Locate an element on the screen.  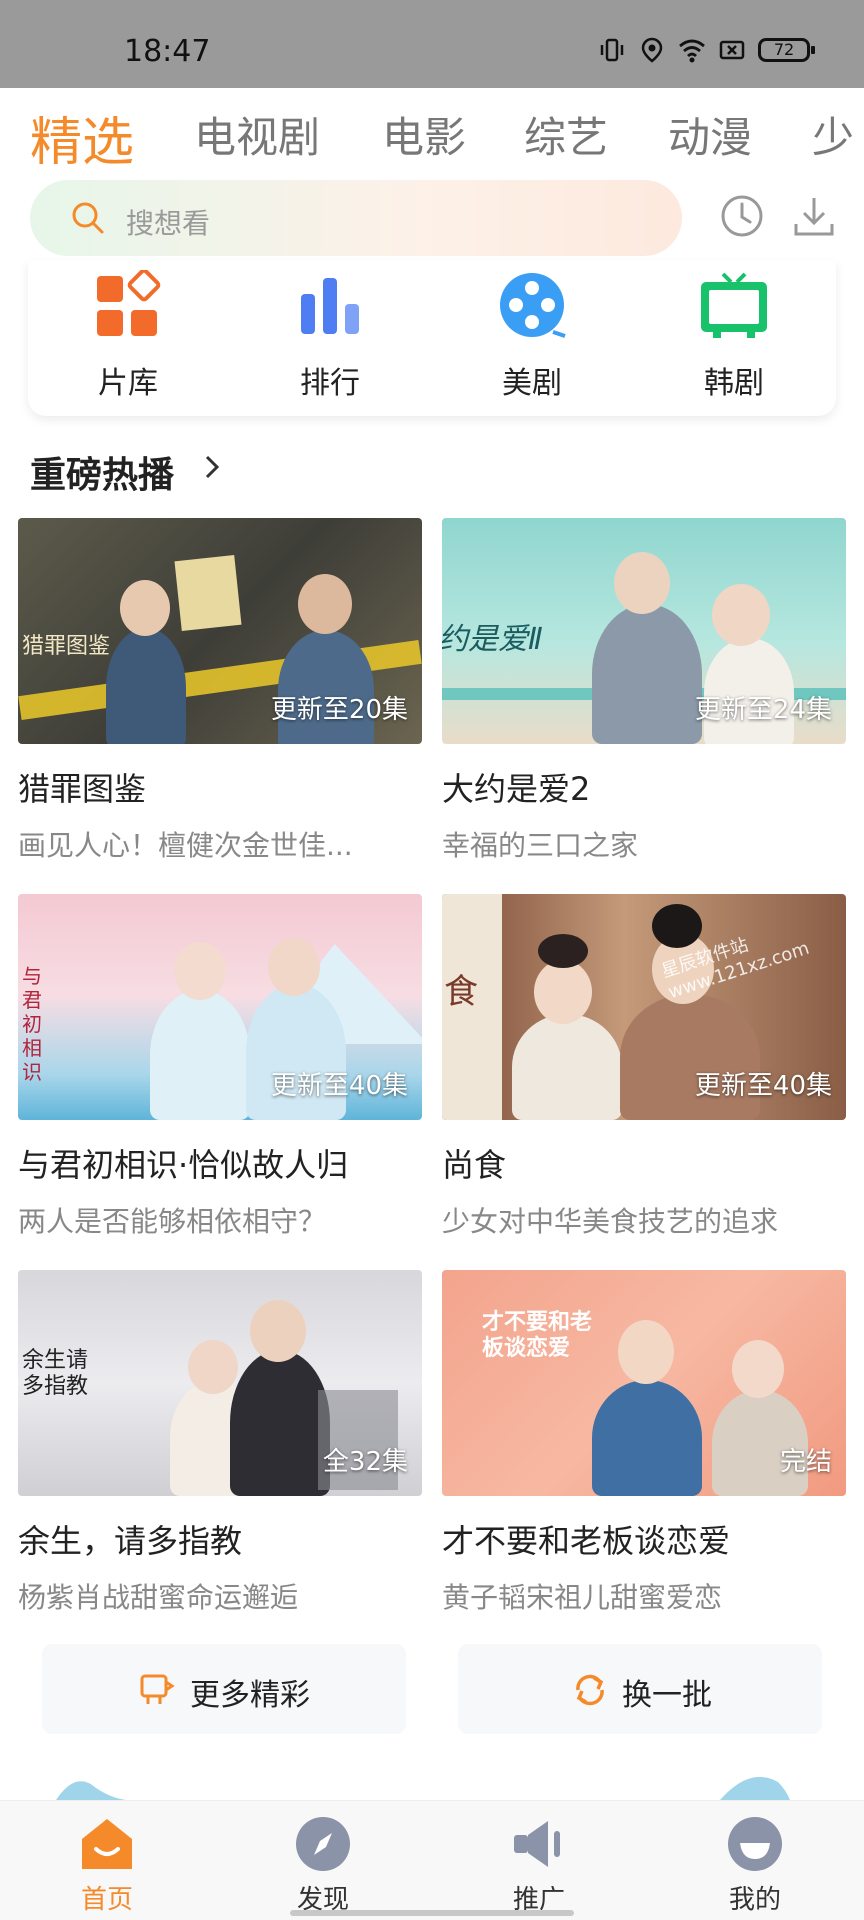
poster-title: 与君初相识 is located at coordinates (32, 1024).